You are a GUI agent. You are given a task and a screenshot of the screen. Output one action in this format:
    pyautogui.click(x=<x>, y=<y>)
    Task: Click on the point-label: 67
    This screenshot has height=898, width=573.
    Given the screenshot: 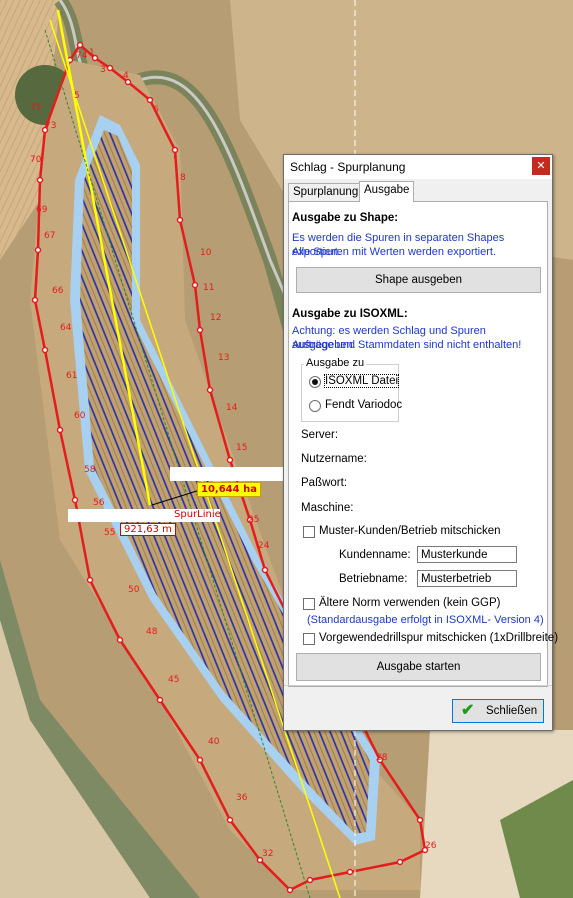 What is the action you would take?
    pyautogui.click(x=49, y=236)
    